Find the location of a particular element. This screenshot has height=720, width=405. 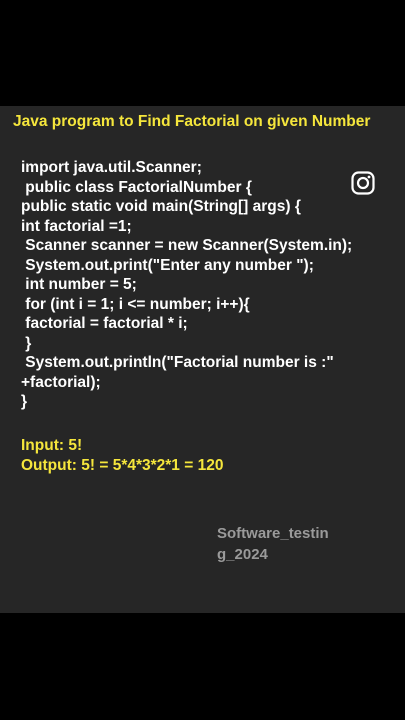

output-example: Output: 5! = 5*4*3*2*1 = 120 is located at coordinates (122, 465).